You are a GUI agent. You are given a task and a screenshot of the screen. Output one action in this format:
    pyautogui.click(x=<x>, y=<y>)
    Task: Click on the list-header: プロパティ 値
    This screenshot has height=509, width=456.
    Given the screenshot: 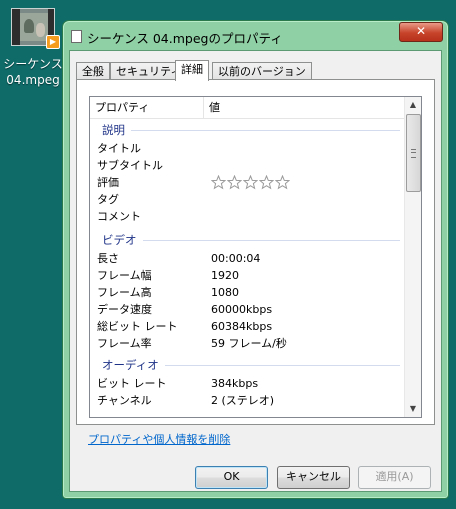 What is the action you would take?
    pyautogui.click(x=247, y=108)
    